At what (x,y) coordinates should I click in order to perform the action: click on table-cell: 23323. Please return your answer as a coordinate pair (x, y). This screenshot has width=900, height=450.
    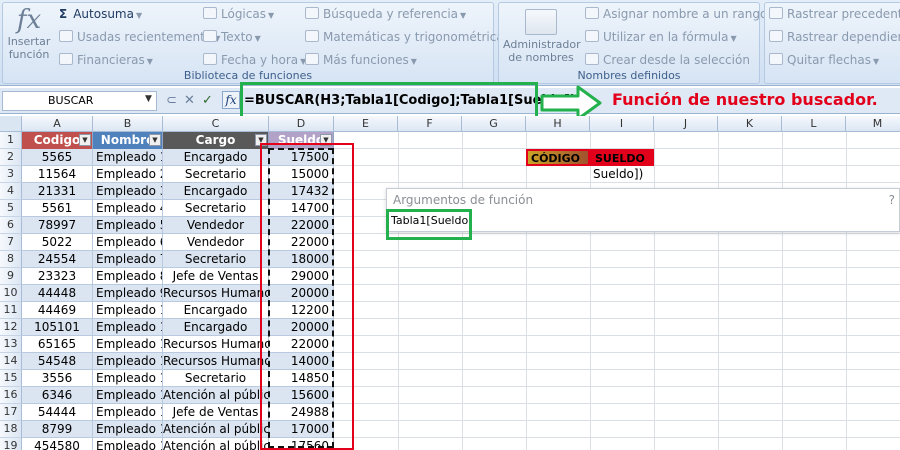
    Looking at the image, I should click on (57, 276).